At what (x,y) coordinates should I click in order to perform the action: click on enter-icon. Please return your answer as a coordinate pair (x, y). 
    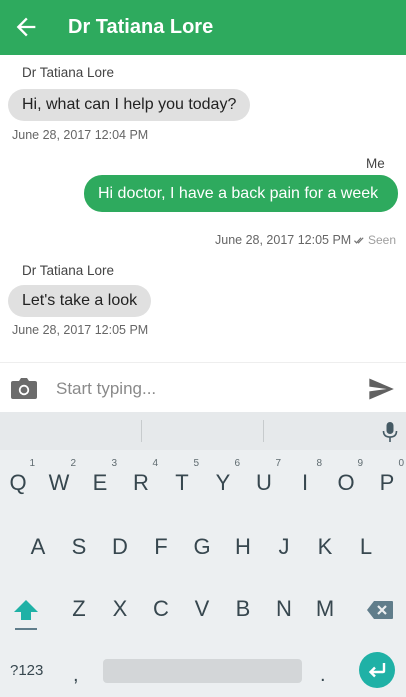
    Looking at the image, I should click on (377, 670).